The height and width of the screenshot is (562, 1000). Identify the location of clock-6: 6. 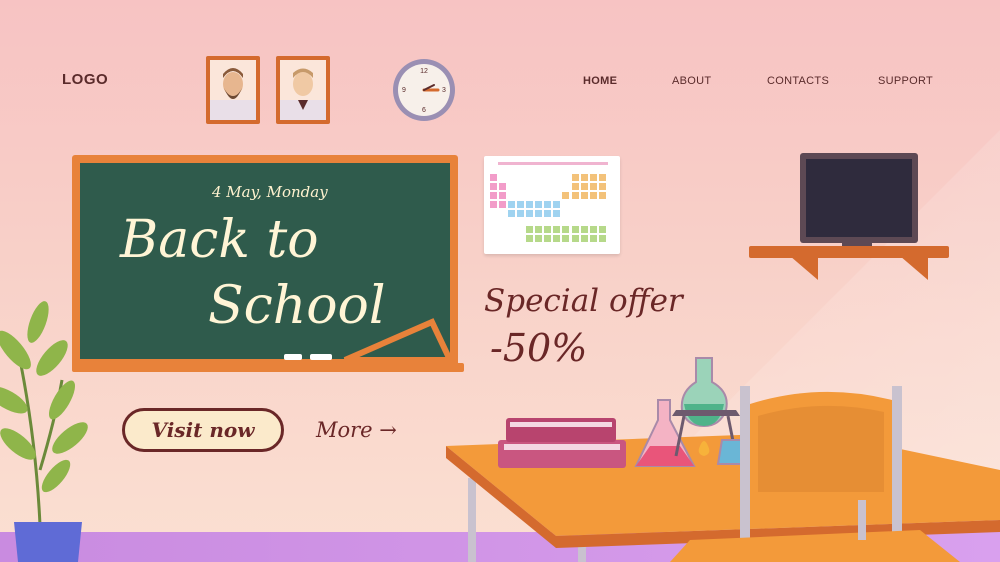
(424, 110).